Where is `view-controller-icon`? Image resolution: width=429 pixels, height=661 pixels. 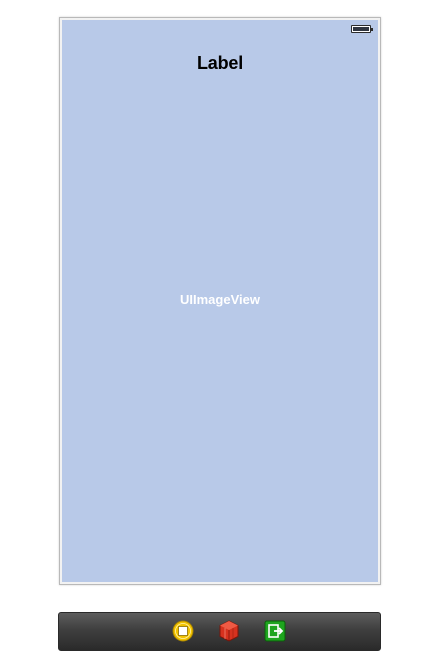
view-controller-icon is located at coordinates (183, 631).